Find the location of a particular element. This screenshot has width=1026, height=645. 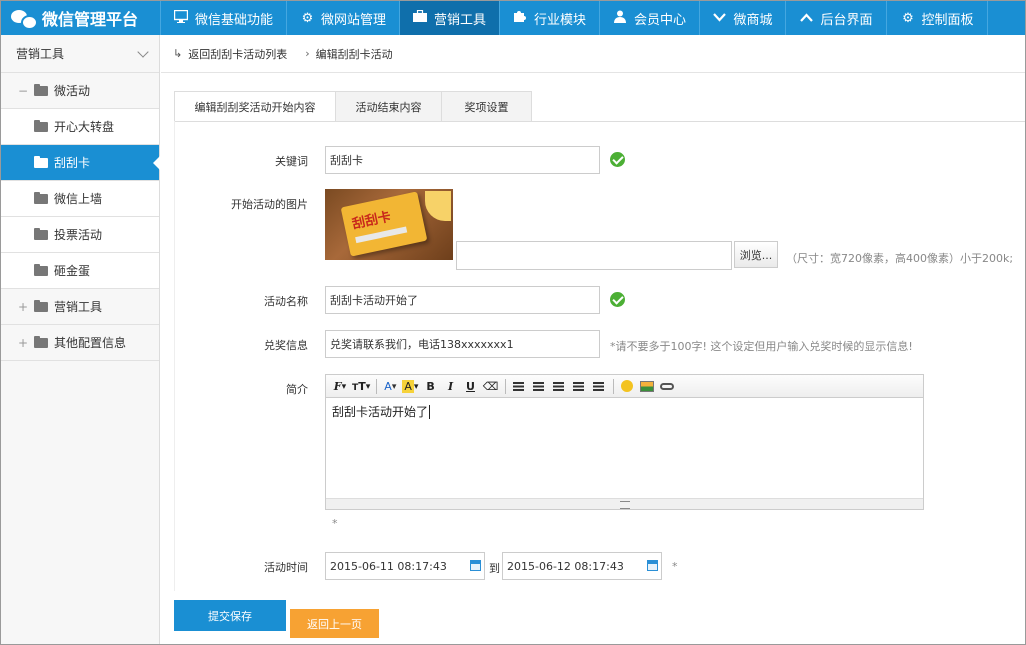

user-icon is located at coordinates (620, 18).